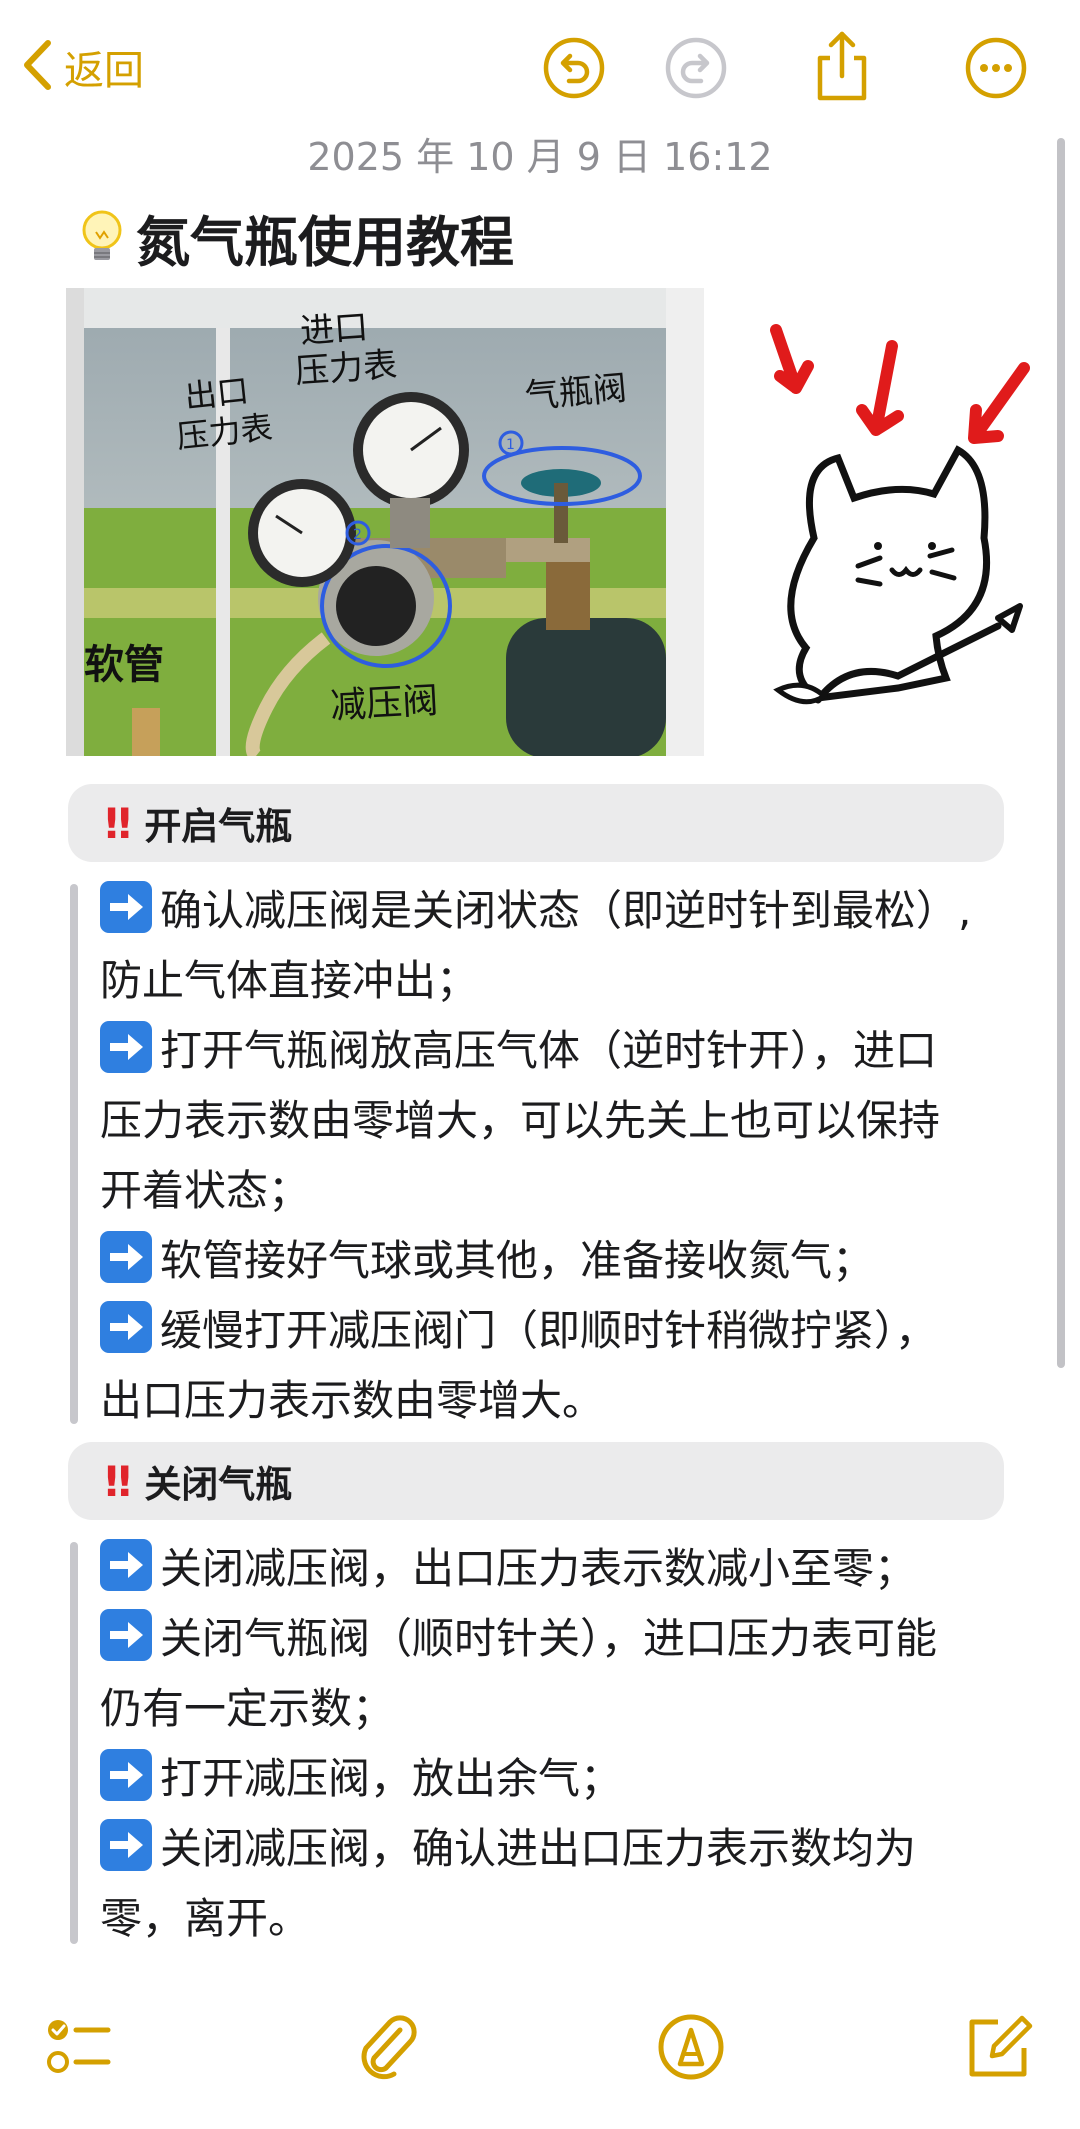 The width and height of the screenshot is (1080, 2129). What do you see at coordinates (549, 1050) in the screenshot?
I see `instruction-text: 打开气瓶阀放高压气体（逆时针开），进口` at bounding box center [549, 1050].